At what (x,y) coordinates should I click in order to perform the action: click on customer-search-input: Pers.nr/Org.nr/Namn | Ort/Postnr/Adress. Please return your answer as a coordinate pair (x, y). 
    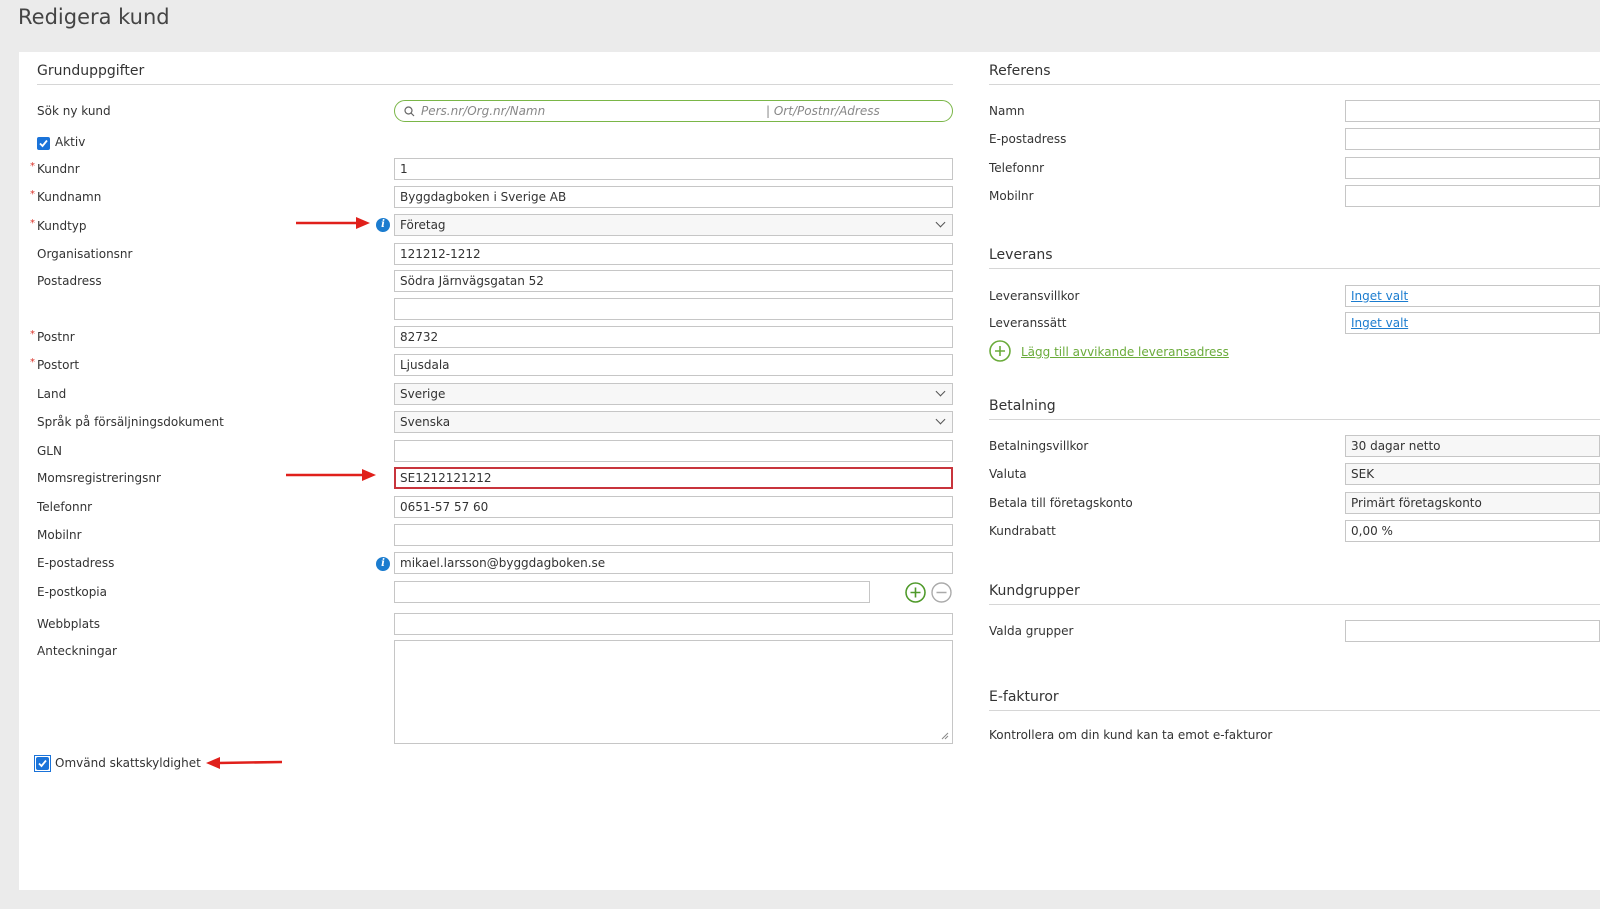
    Looking at the image, I should click on (673, 111).